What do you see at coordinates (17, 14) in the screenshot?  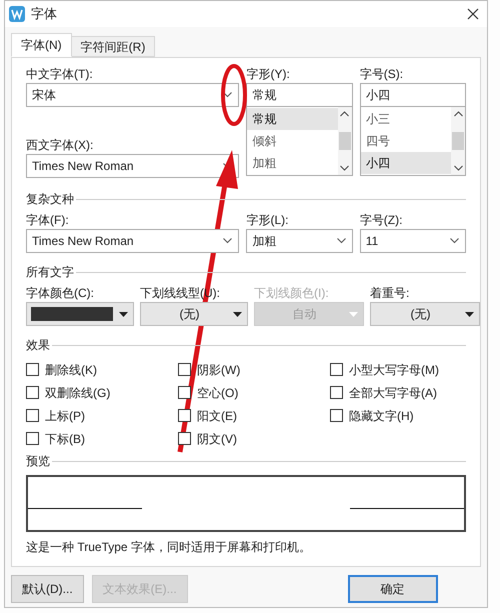 I see `app-logo-icon` at bounding box center [17, 14].